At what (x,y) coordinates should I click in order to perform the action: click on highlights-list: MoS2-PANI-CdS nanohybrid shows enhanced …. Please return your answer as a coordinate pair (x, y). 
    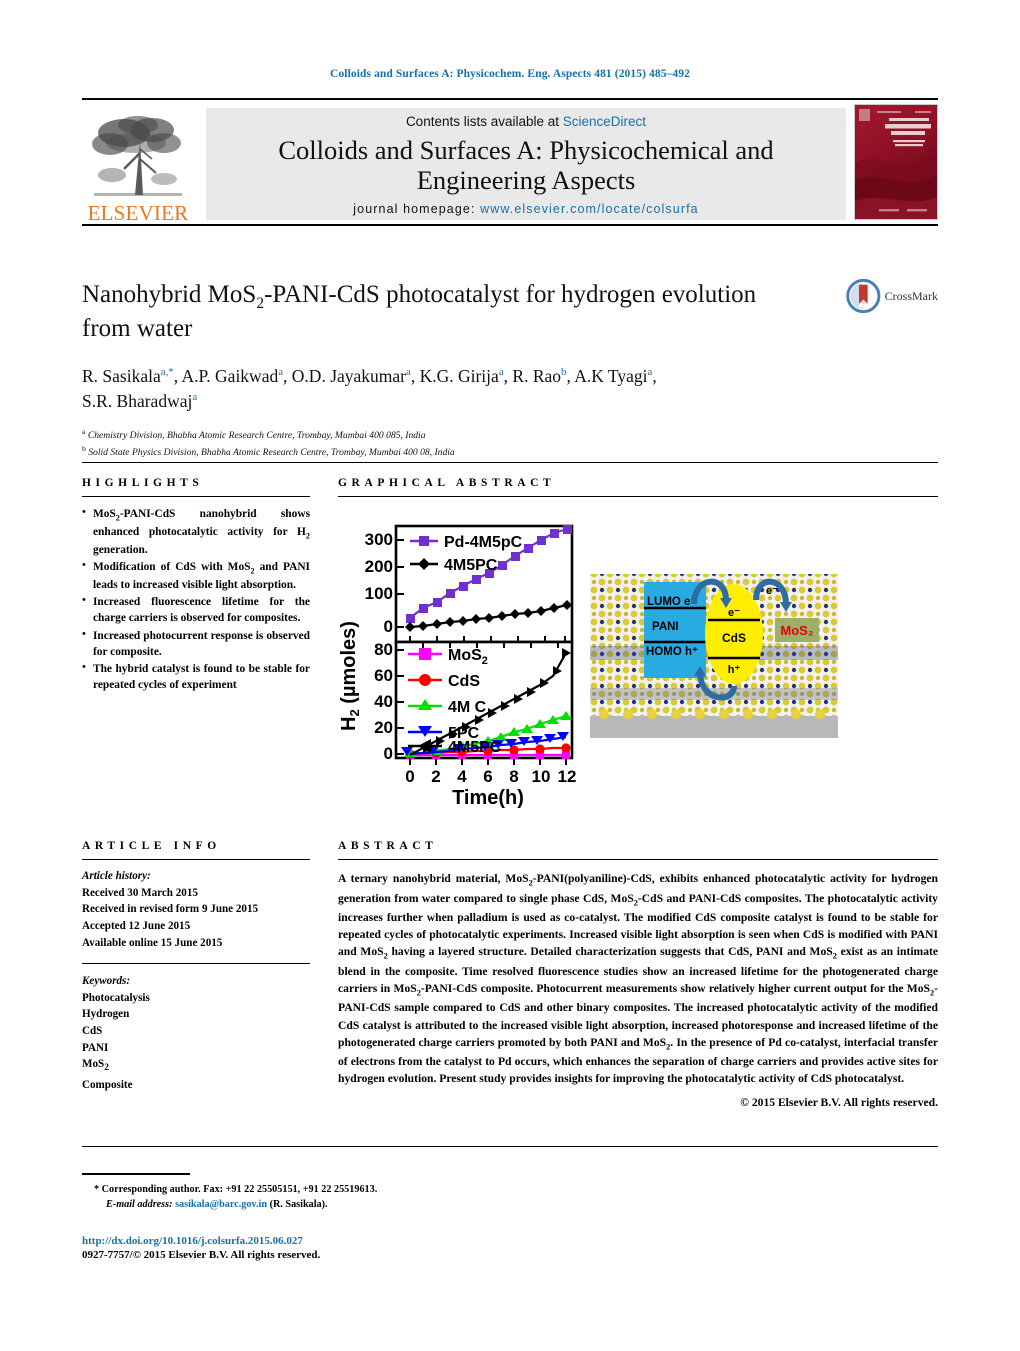
    Looking at the image, I should click on (196, 599).